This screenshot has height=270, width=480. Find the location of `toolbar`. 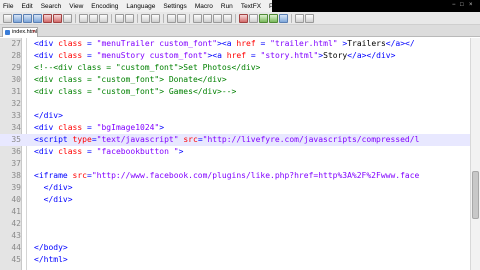

toolbar is located at coordinates (240, 18).